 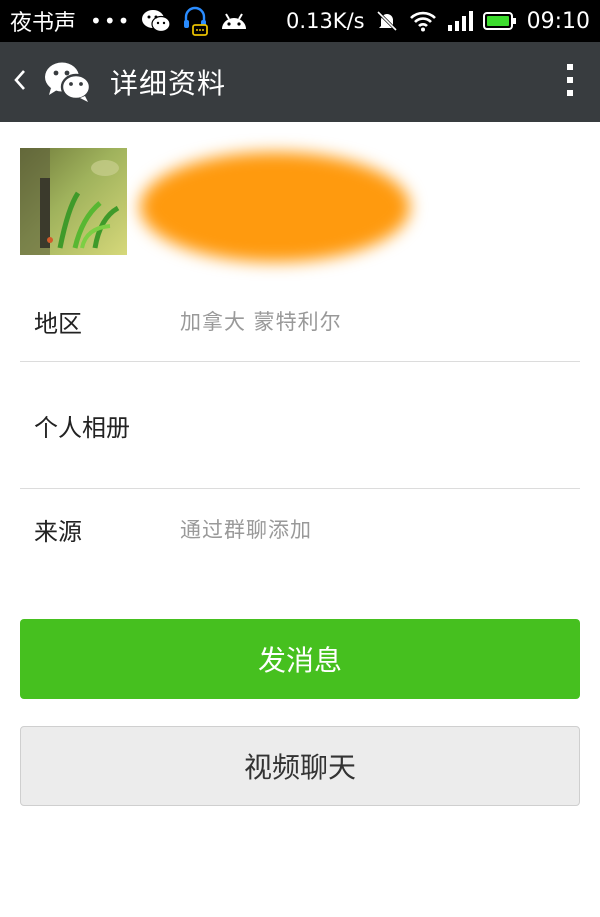 What do you see at coordinates (246, 530) in the screenshot?
I see `source-value: 通过群聊添加` at bounding box center [246, 530].